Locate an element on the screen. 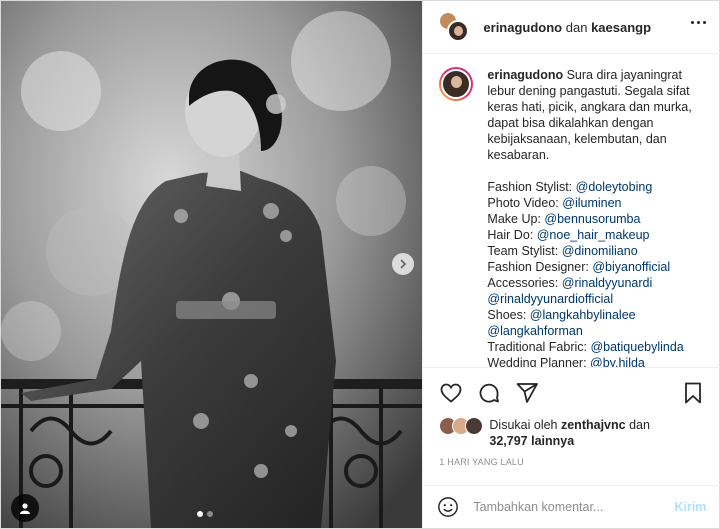 Image resolution: width=720 pixels, height=529 pixels. carousel-dot-active is located at coordinates (200, 514).